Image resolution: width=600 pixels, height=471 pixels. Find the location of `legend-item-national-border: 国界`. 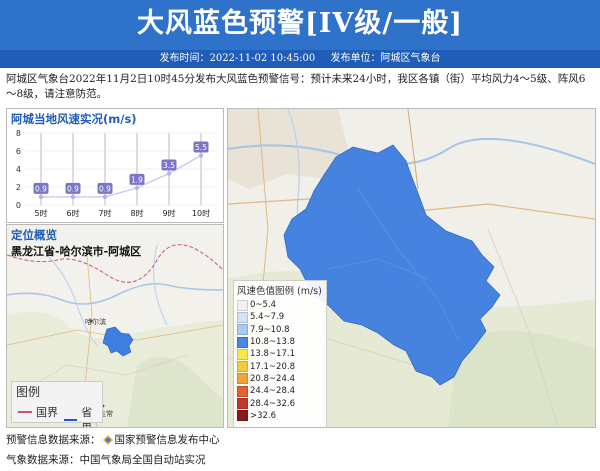

legend-item-national-border: 国界 is located at coordinates (38, 412).